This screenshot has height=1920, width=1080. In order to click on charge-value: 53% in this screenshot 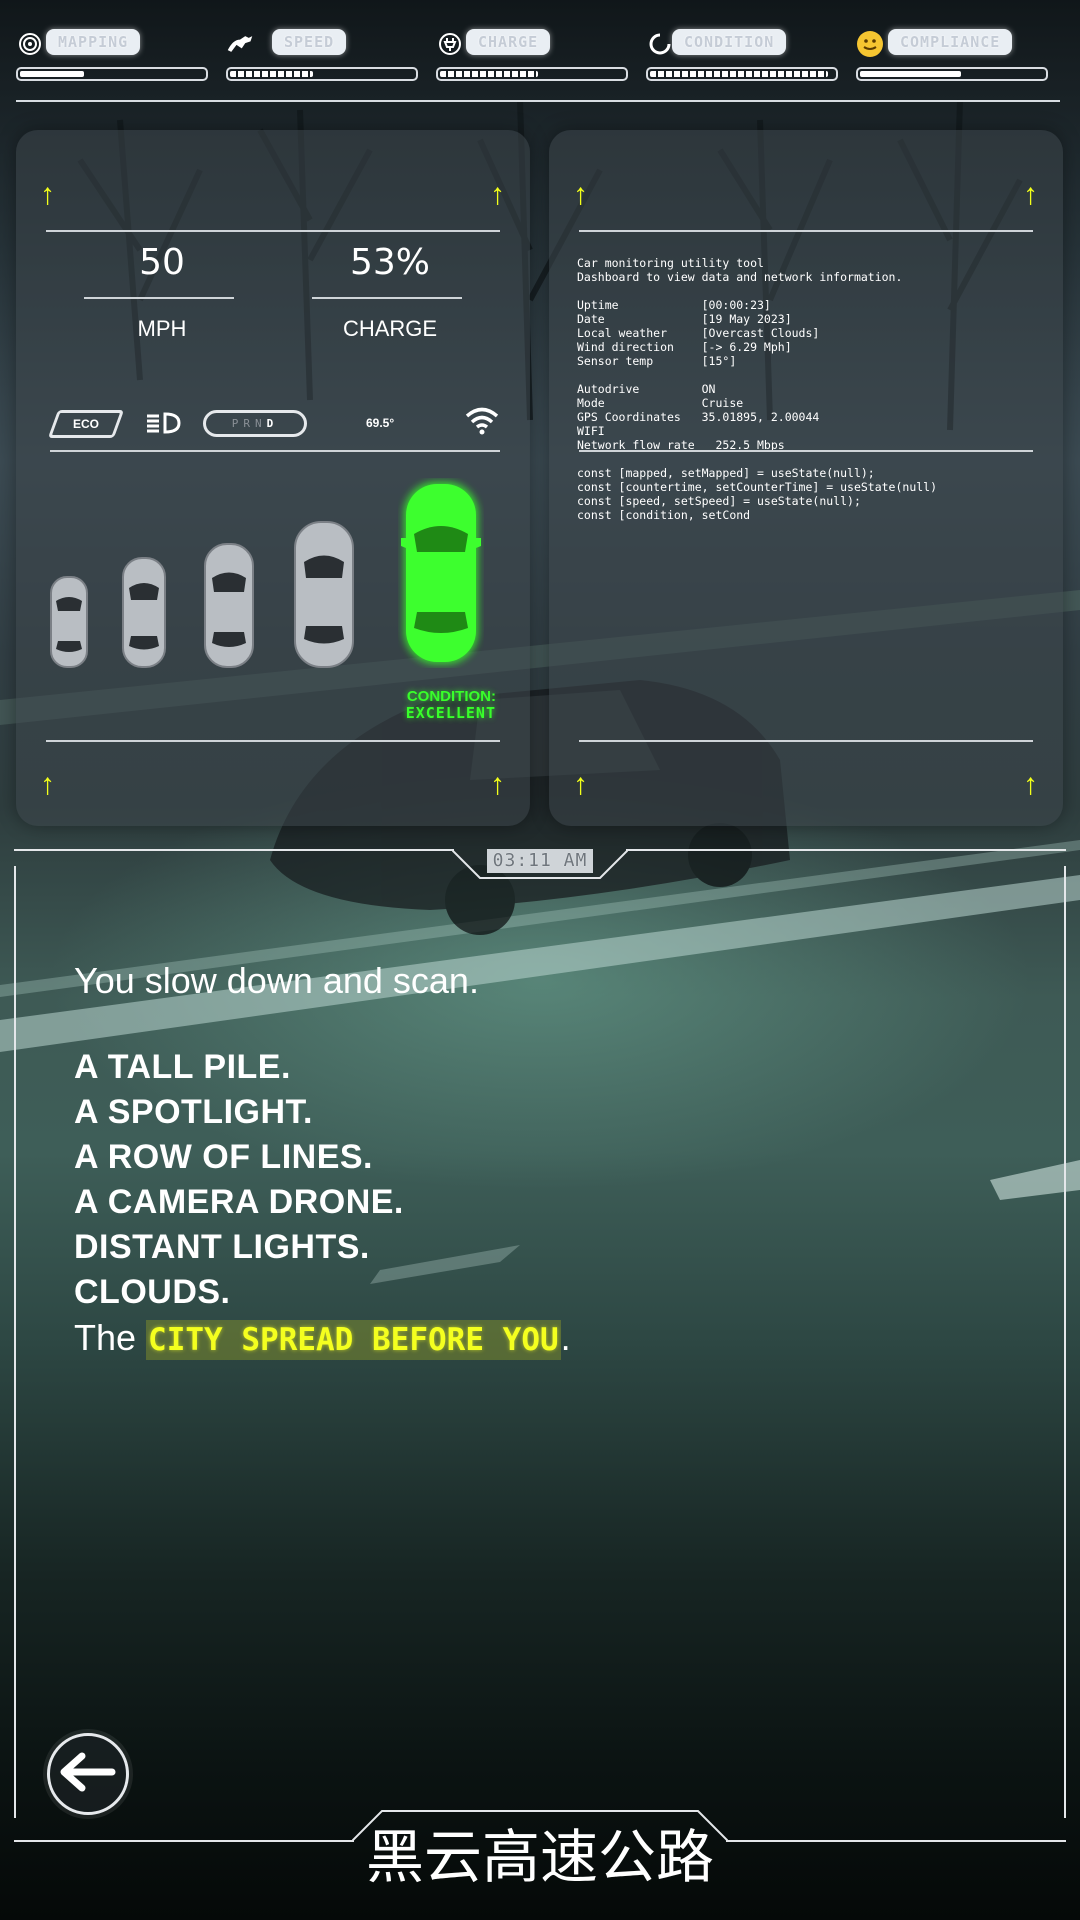, I will do `click(389, 262)`.